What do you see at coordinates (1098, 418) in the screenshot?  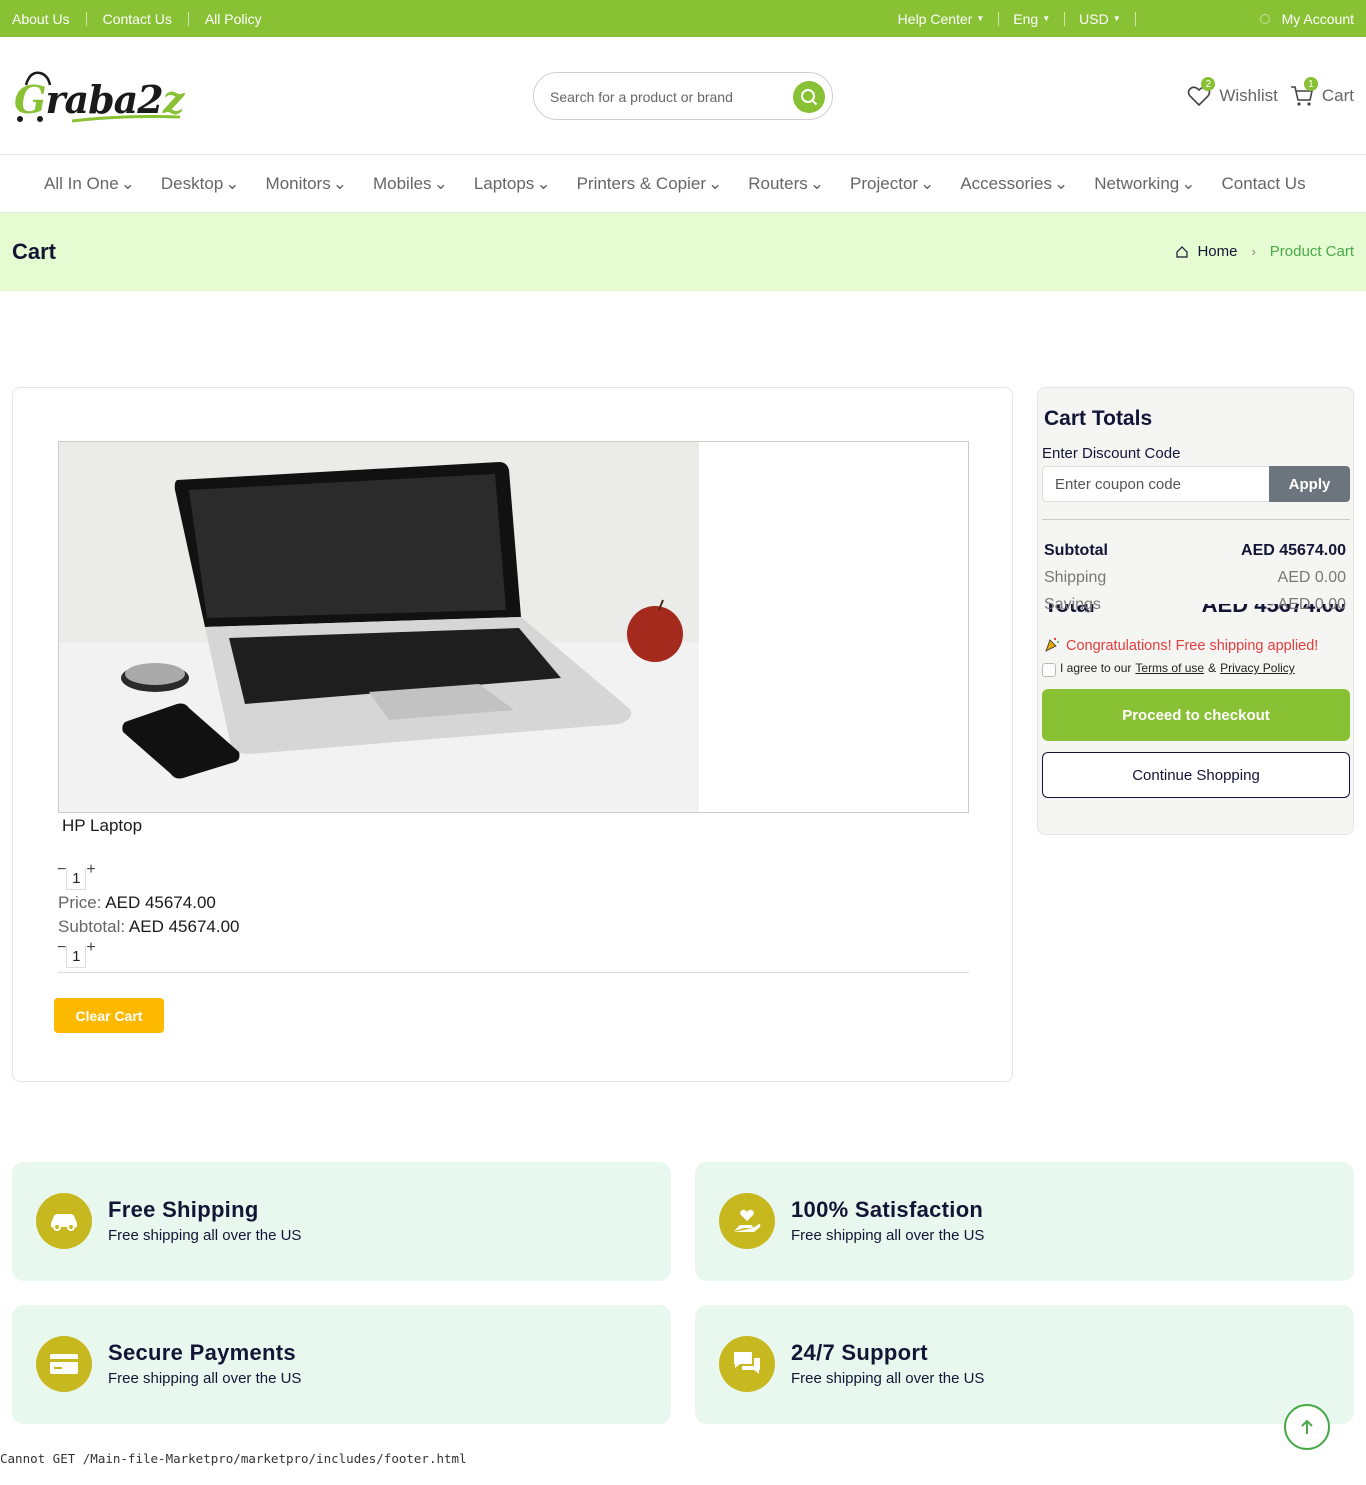 I see `cart-totals-title: Cart Totals` at bounding box center [1098, 418].